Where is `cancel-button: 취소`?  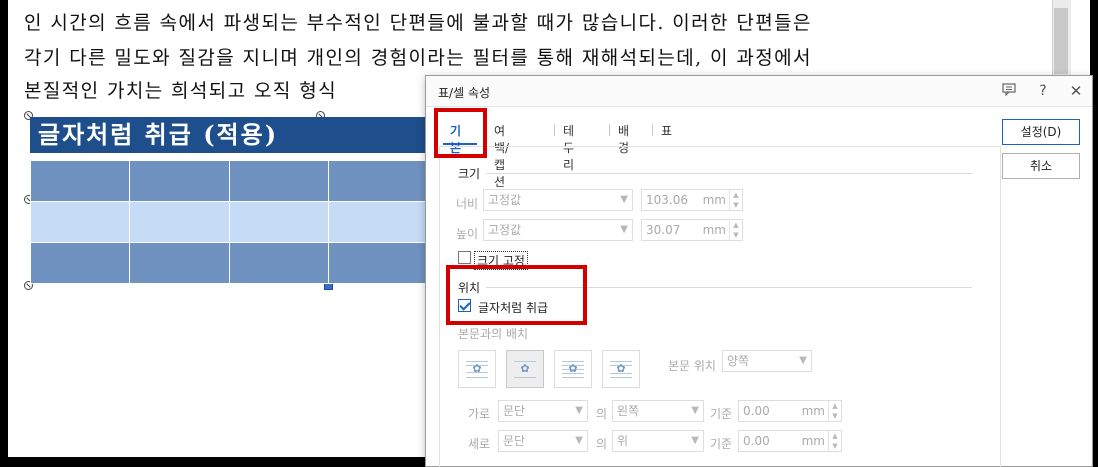 cancel-button: 취소 is located at coordinates (1041, 166).